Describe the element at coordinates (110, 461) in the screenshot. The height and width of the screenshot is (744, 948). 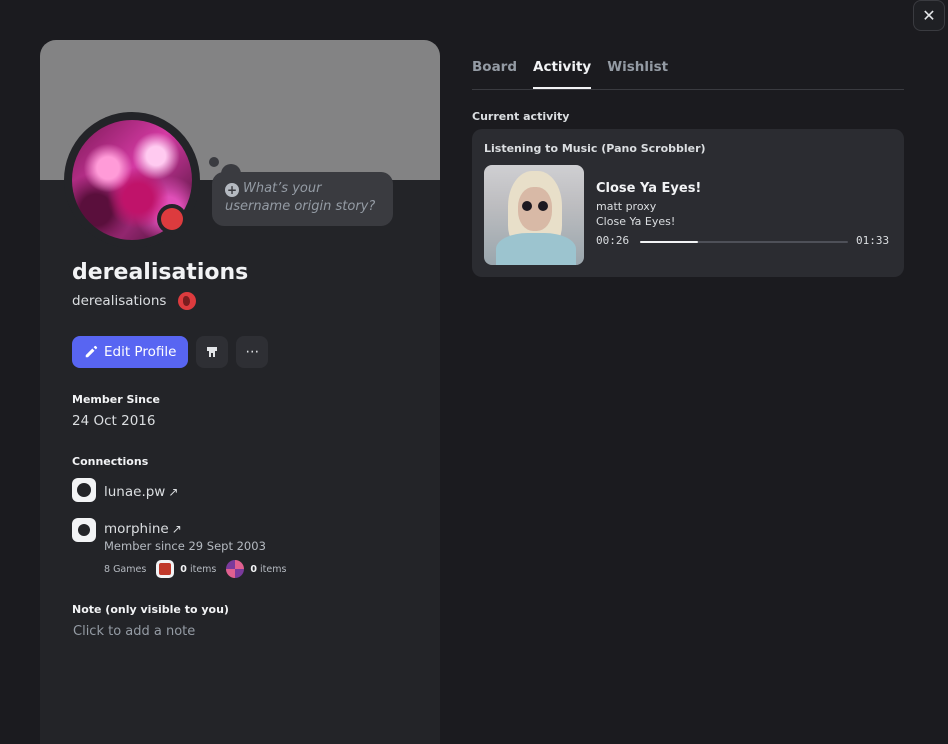
I see `connections-title: Connections` at that location.